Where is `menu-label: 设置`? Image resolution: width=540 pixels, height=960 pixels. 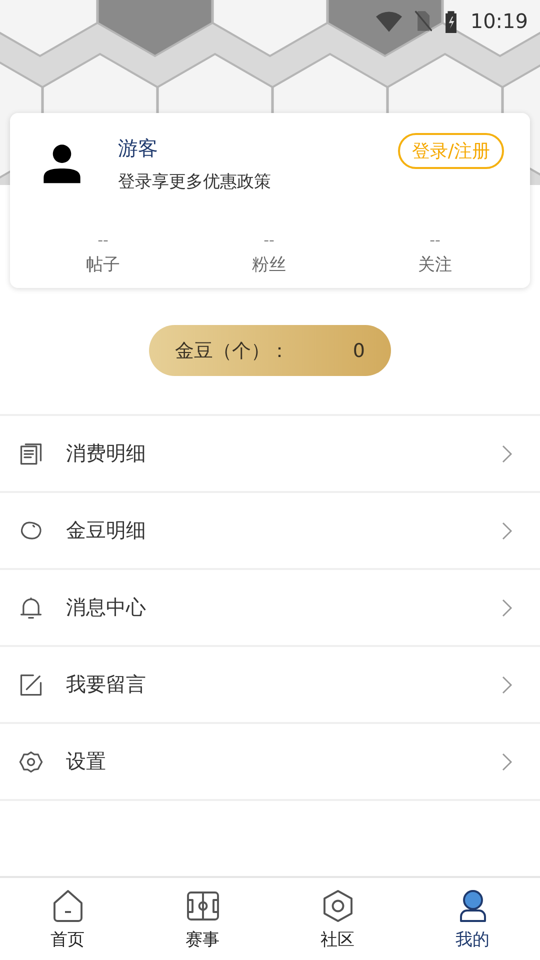
menu-label: 设置 is located at coordinates (86, 761).